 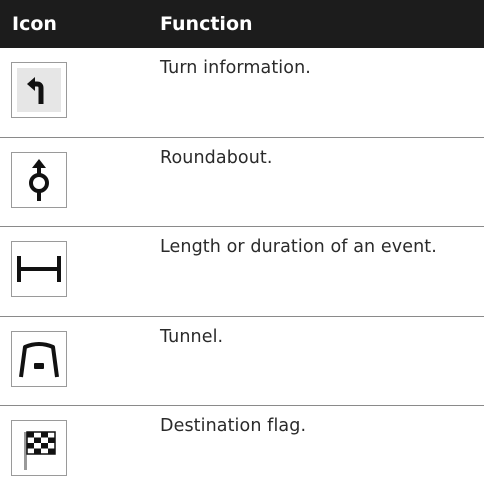 I want to click on length-bar-icon, so click(x=39, y=269).